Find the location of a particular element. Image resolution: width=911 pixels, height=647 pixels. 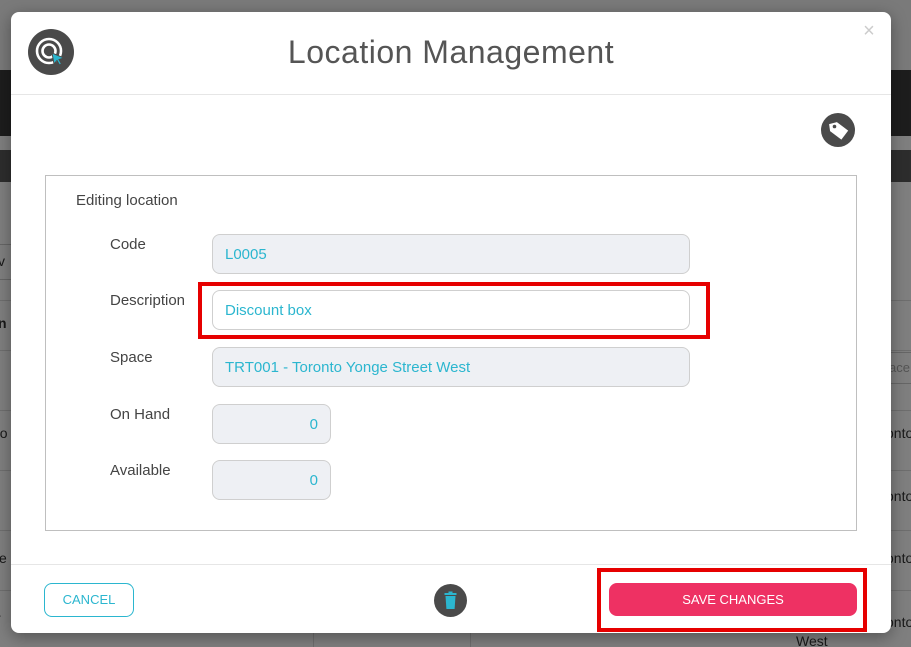

section-title: Editing location is located at coordinates (127, 200).